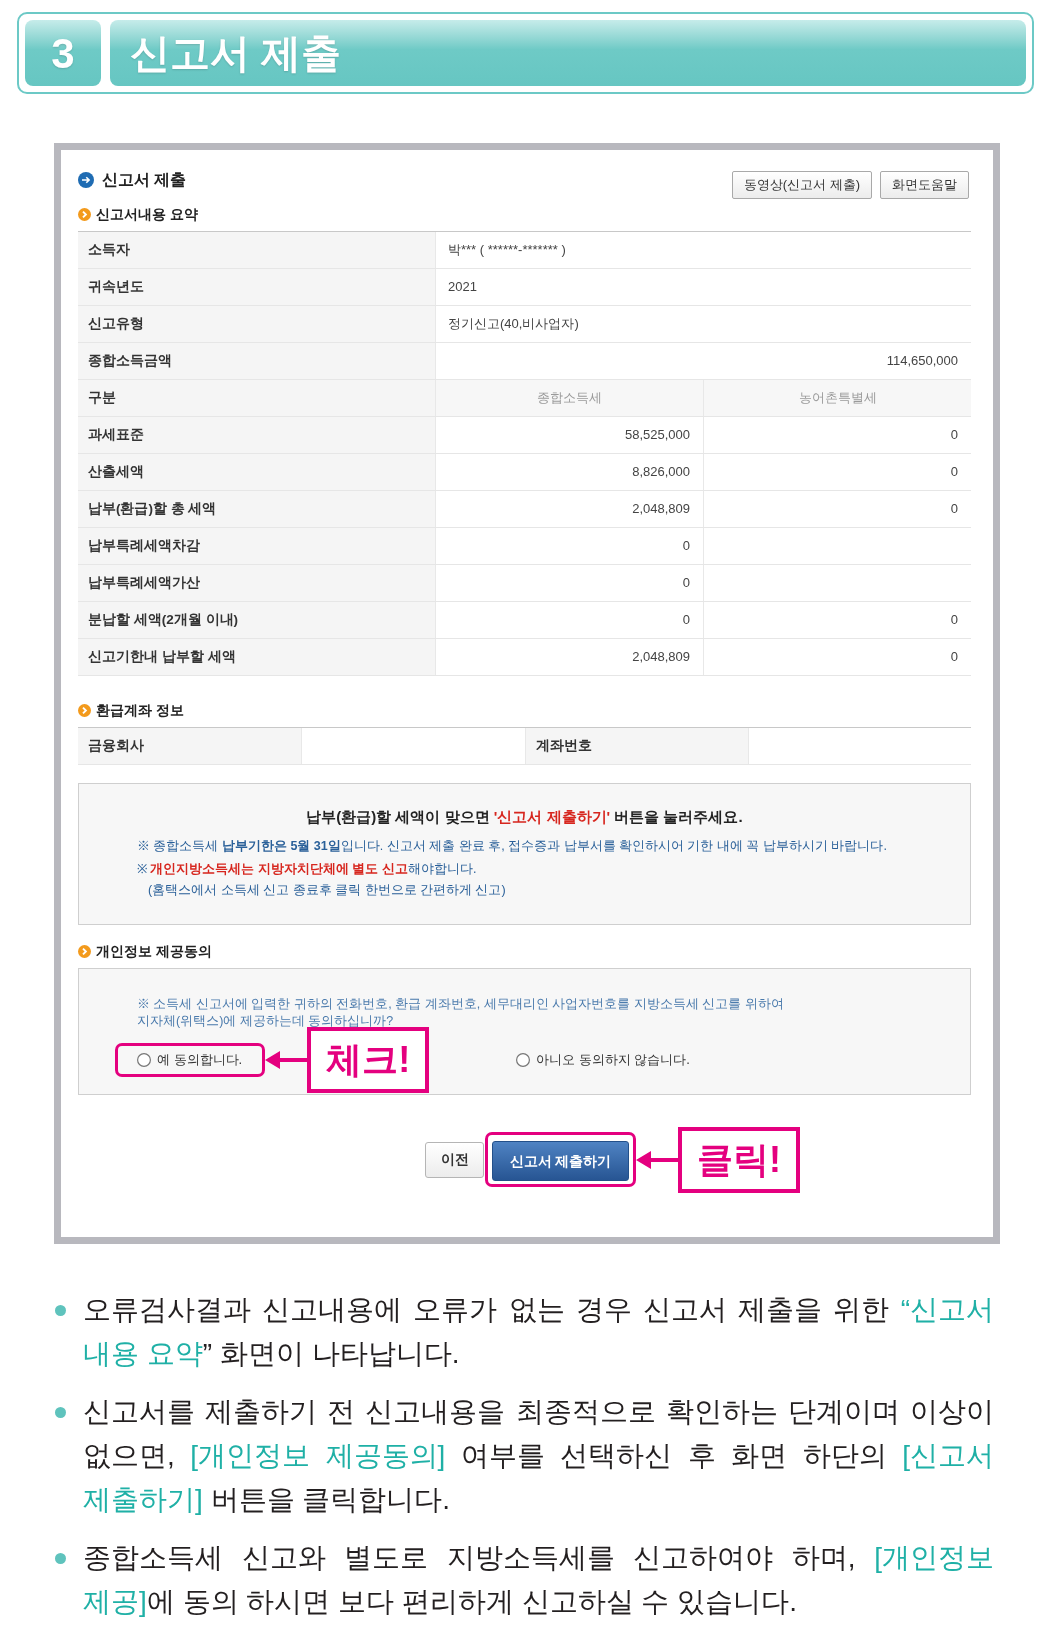 The width and height of the screenshot is (1046, 1650). I want to click on bullet-text: 신고서를 제출하기 전 신고내용을 최종적으로 확인하는 단계이며 이상이 없으면, [개인정보 제공동의] 여부를 선택하신 후 화면 하단의 [신고서 제출하기] 버튼을 클릭합니다., so click(538, 1456).